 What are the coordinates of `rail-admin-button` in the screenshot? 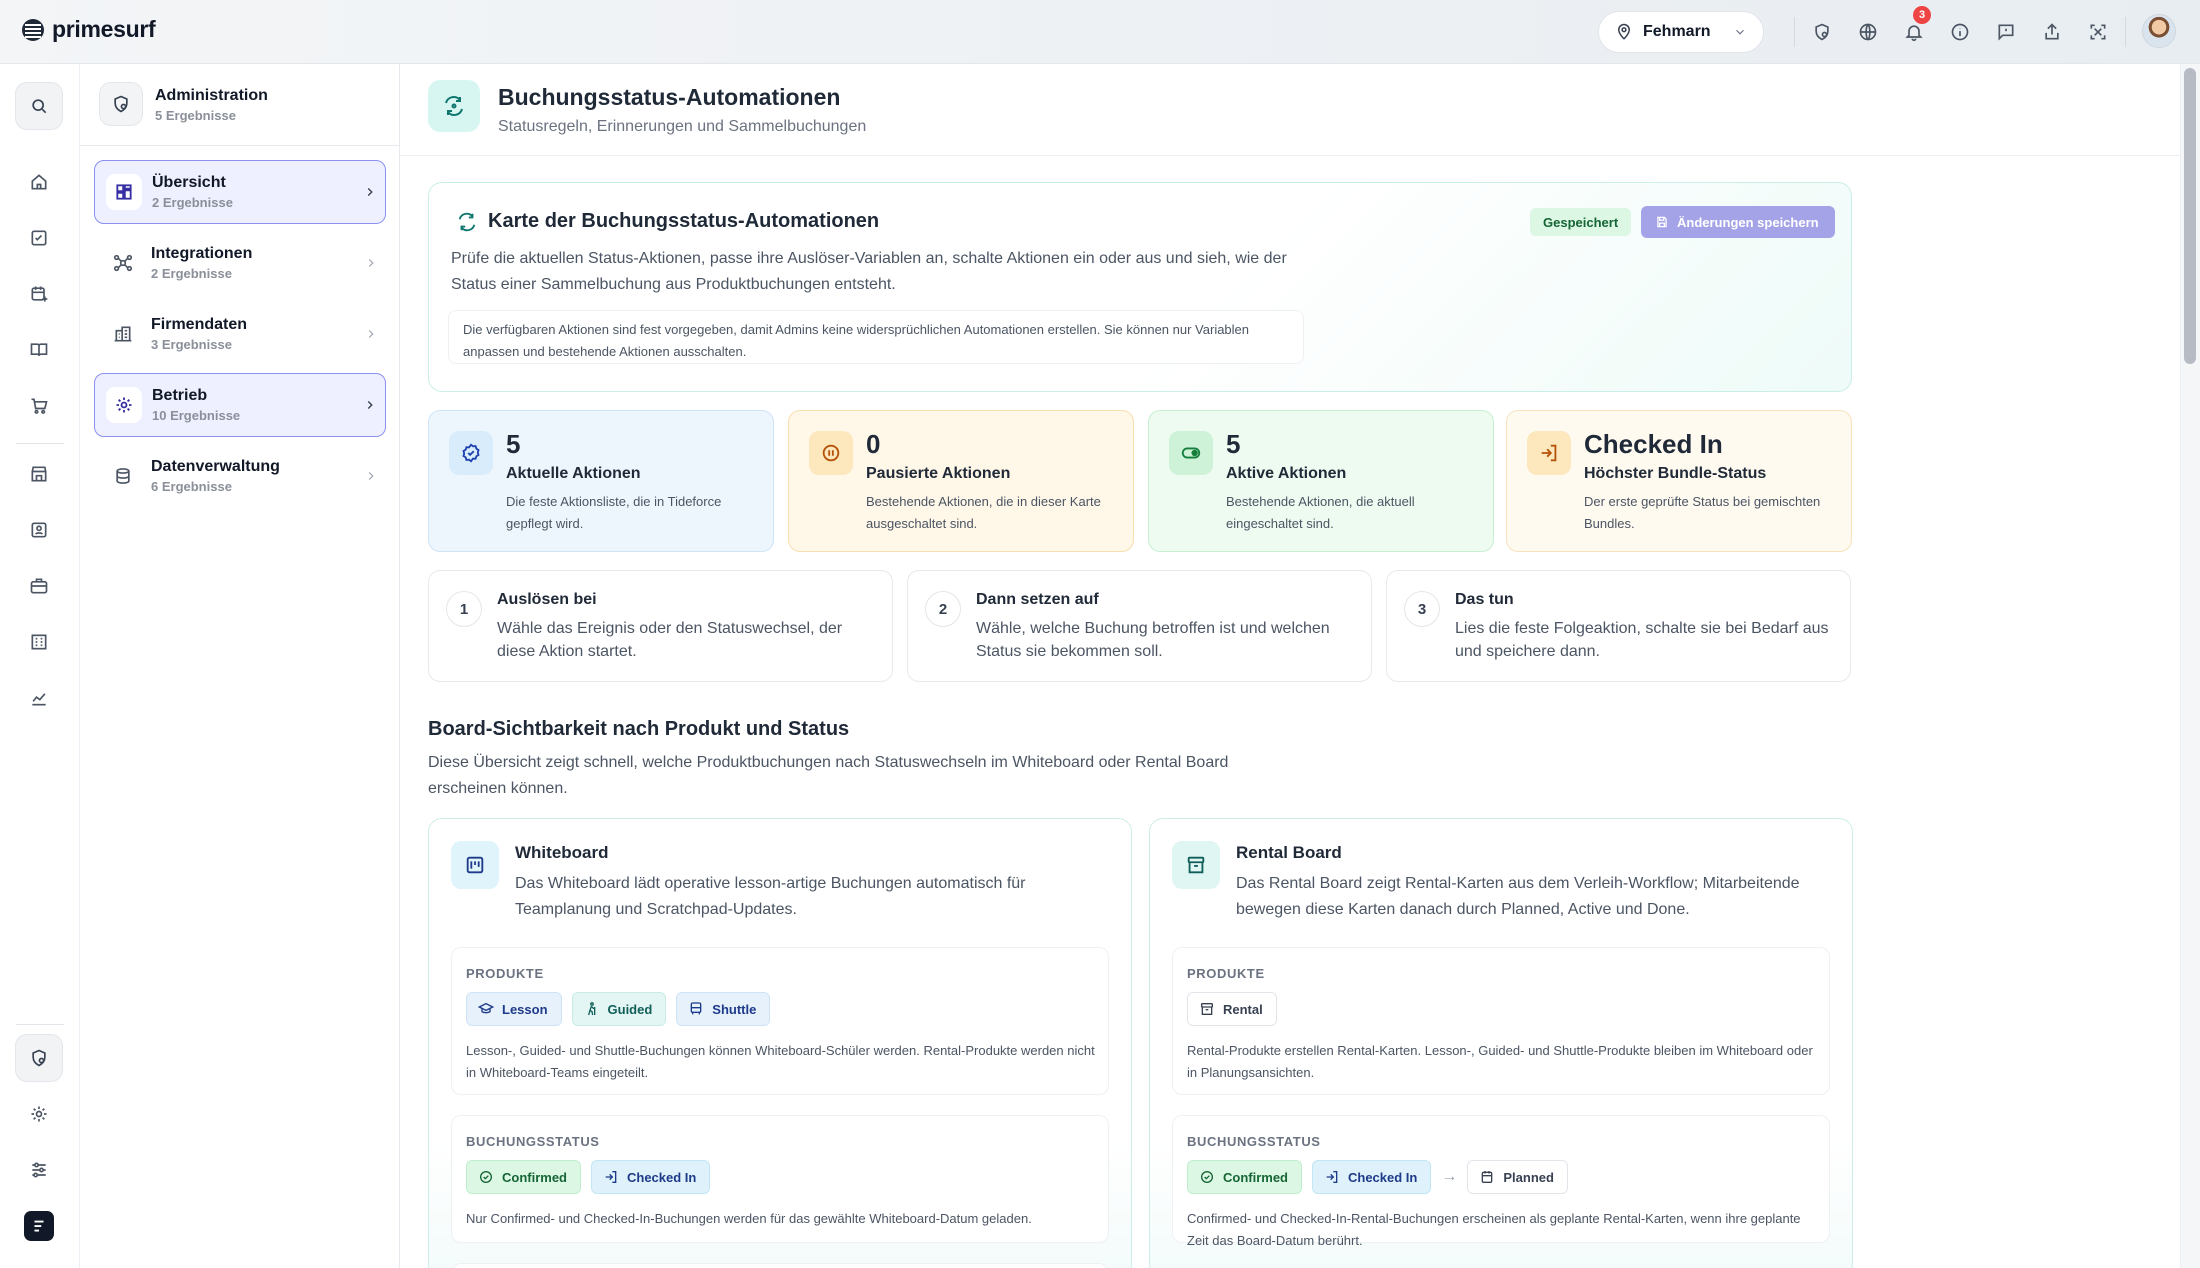 It's located at (39, 1058).